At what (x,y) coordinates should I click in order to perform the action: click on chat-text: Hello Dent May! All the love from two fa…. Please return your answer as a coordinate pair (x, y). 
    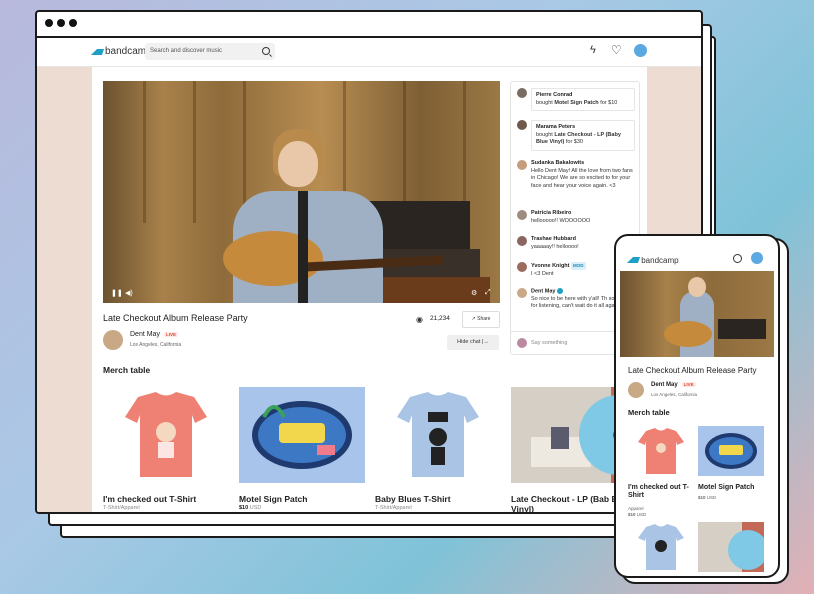
    Looking at the image, I should click on (582, 178).